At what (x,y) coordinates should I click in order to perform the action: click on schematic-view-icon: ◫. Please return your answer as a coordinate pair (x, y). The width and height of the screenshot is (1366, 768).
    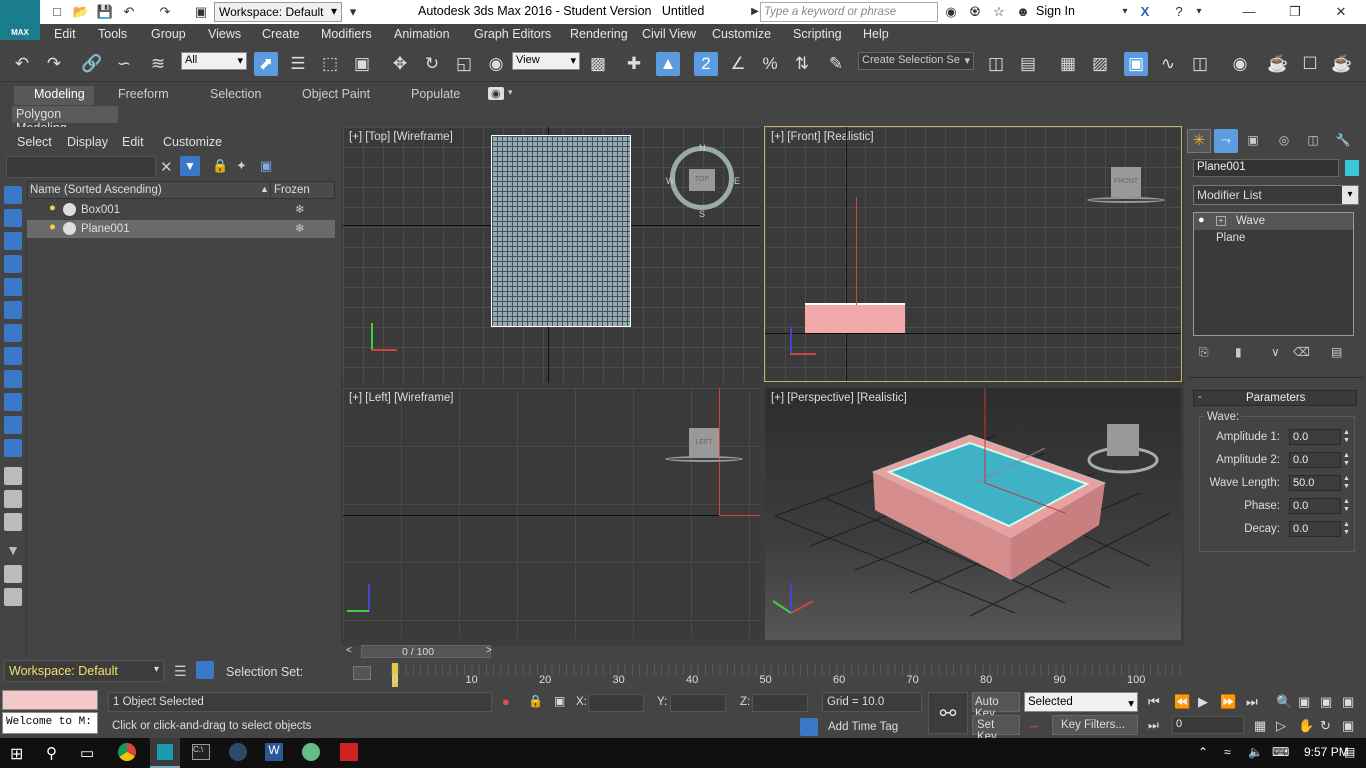
    Looking at the image, I should click on (1200, 64).